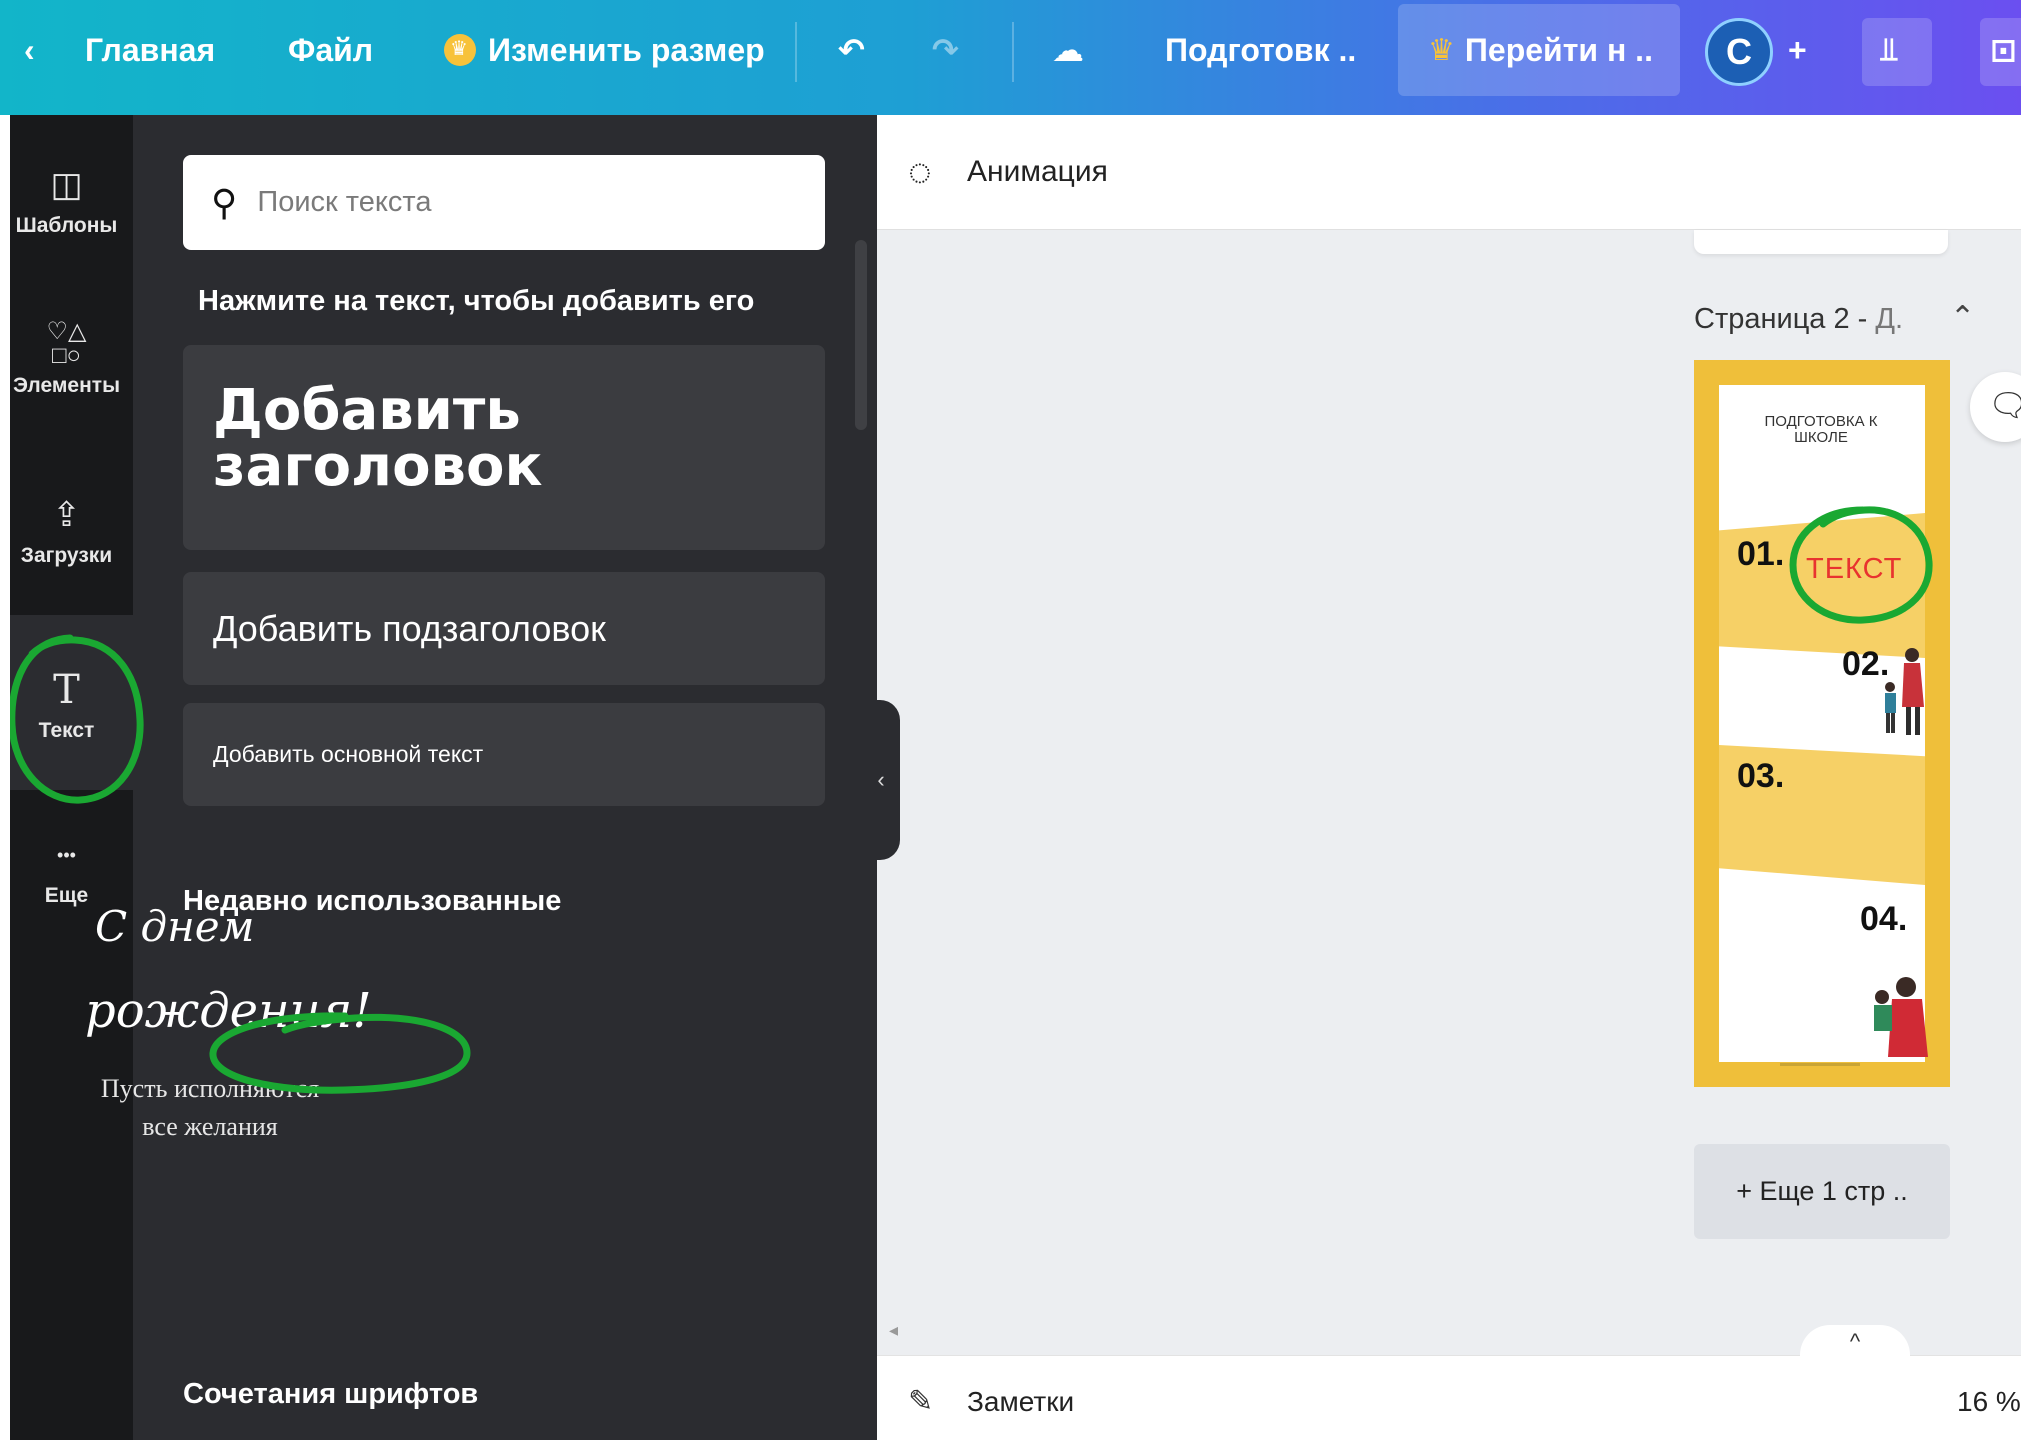 This screenshot has height=1440, width=2021. Describe the element at coordinates (861, 335) in the screenshot. I see `panel-scrollbar` at that location.